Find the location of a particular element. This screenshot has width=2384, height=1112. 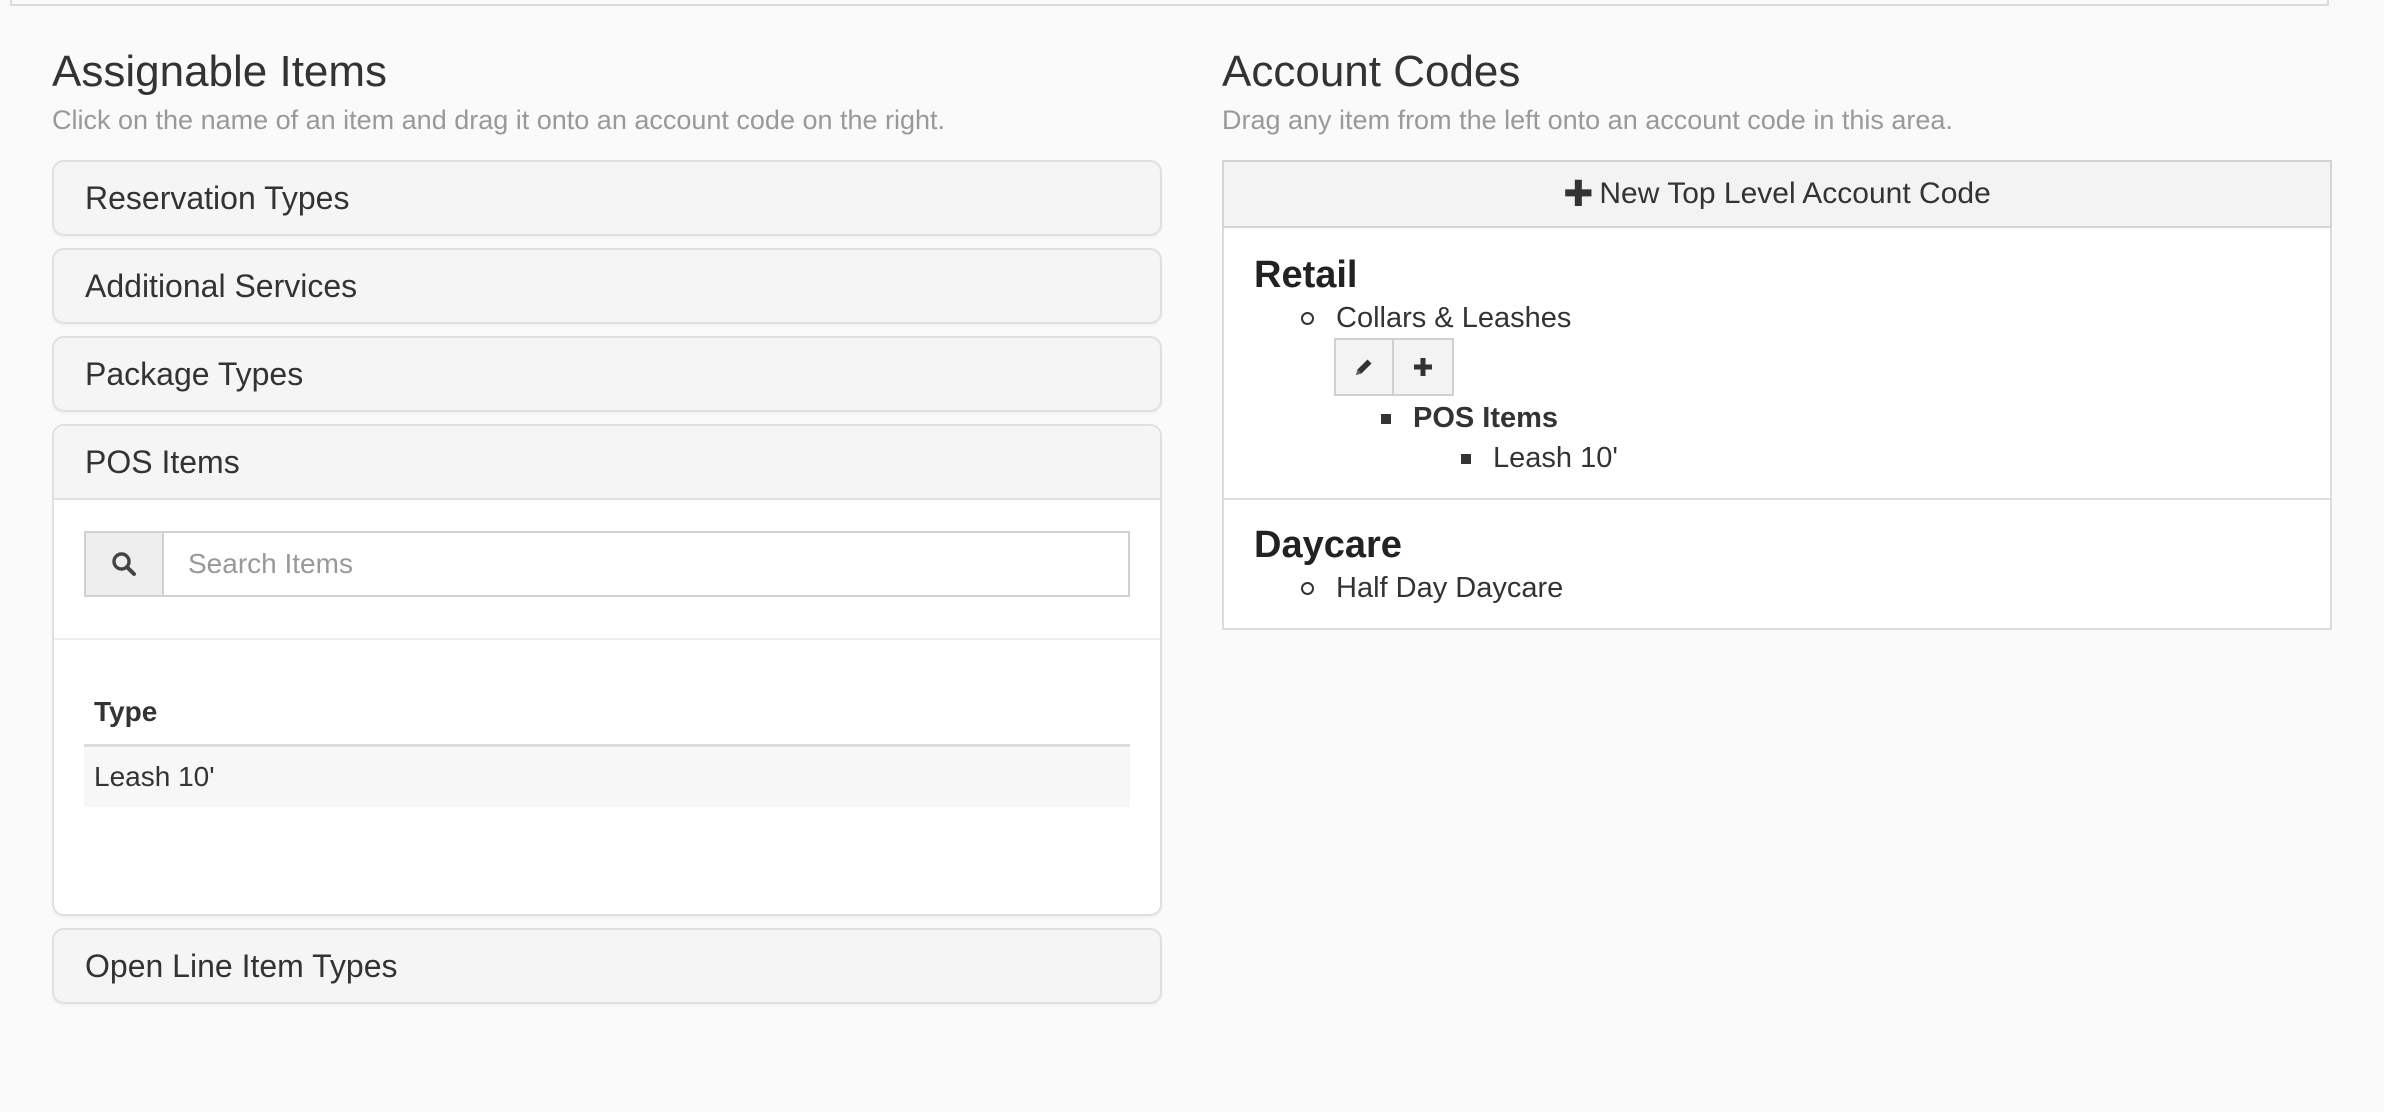

add-child-button is located at coordinates (1424, 367).